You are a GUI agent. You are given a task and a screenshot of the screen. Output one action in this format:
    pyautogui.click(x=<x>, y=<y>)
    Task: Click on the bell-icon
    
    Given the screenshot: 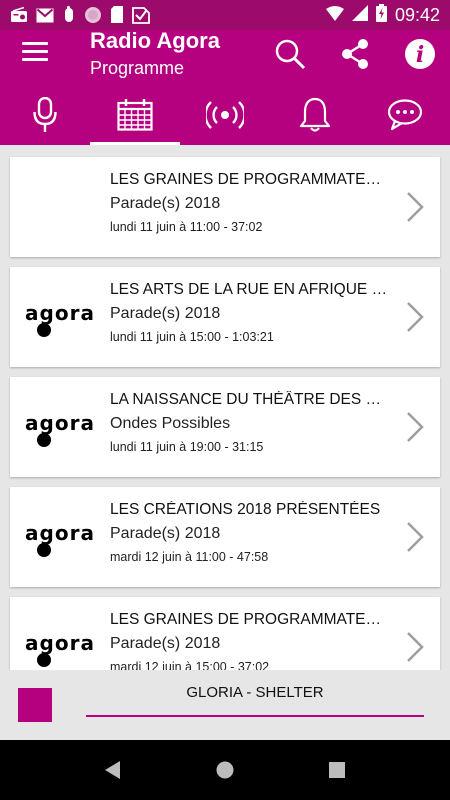 What is the action you would take?
    pyautogui.click(x=315, y=117)
    